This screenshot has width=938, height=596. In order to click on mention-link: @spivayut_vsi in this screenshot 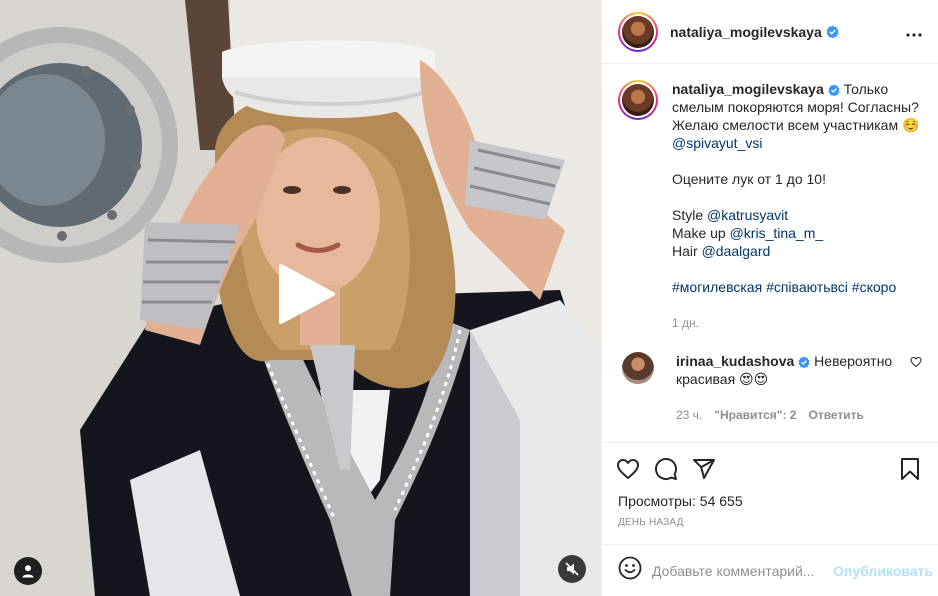, I will do `click(717, 143)`.